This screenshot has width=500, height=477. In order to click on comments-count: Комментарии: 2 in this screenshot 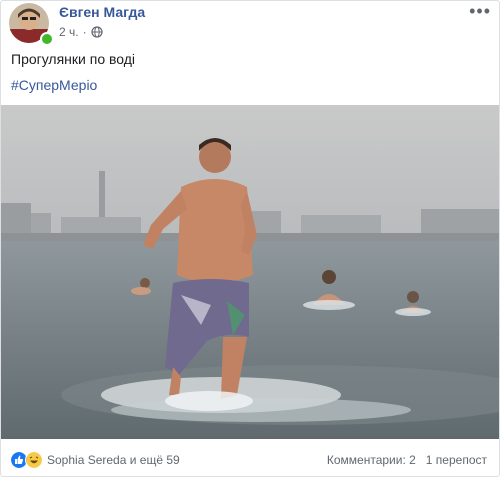, I will do `click(371, 460)`.